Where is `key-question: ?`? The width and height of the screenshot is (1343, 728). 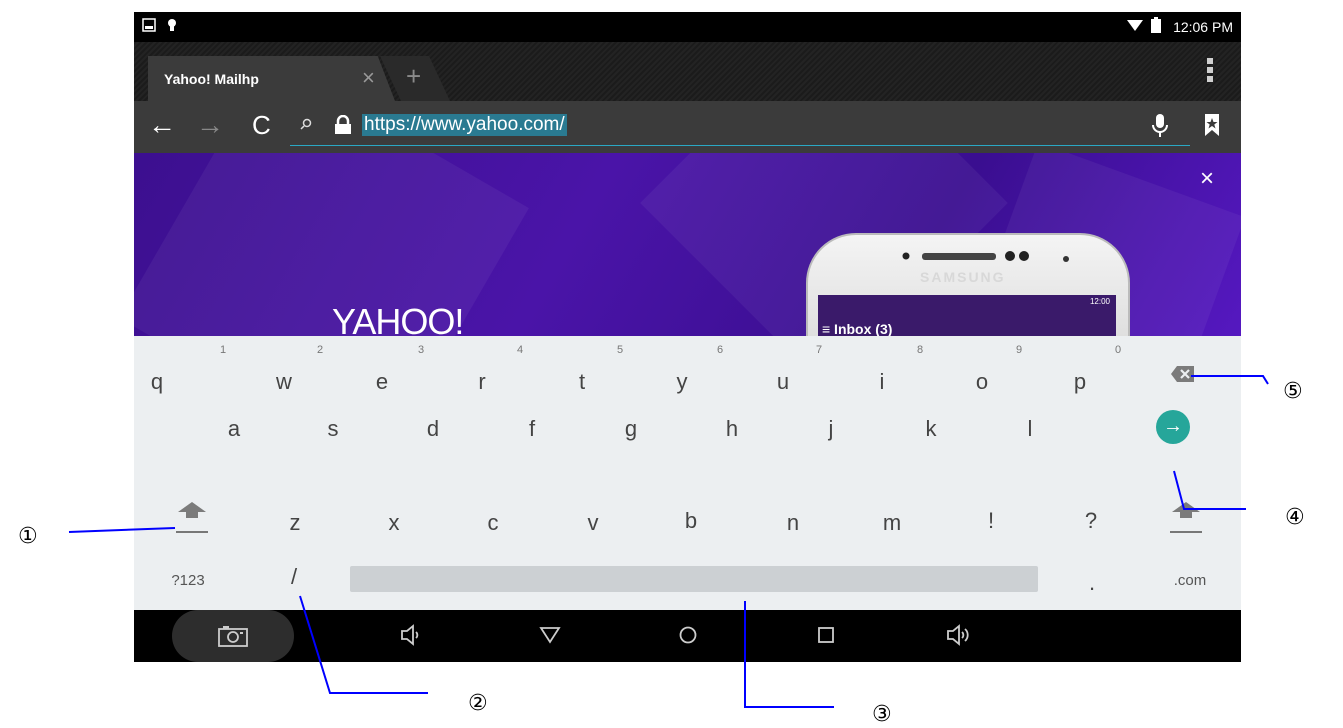
key-question: ? is located at coordinates (1091, 521).